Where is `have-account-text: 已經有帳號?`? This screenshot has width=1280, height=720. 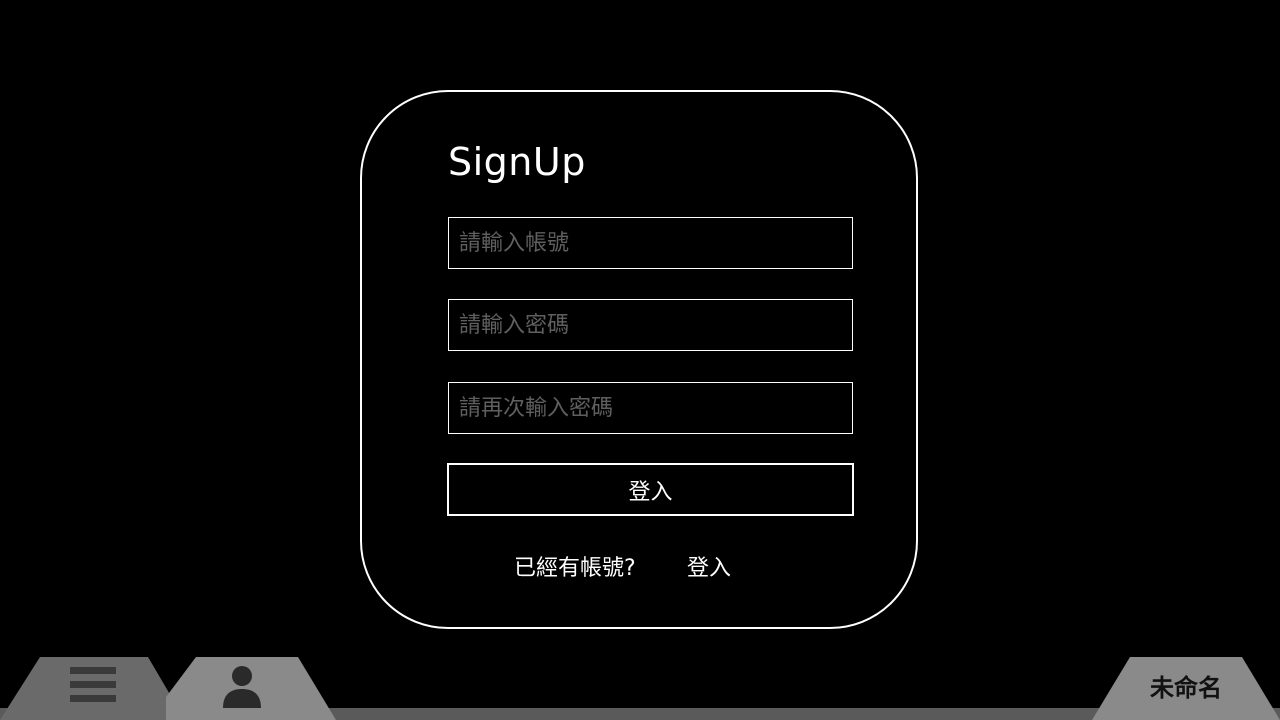
have-account-text: 已經有帳號? is located at coordinates (575, 568).